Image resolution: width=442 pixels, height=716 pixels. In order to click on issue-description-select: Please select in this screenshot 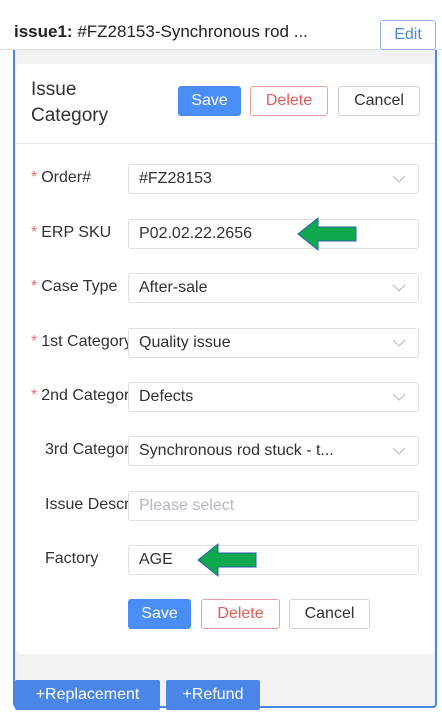, I will do `click(273, 506)`.